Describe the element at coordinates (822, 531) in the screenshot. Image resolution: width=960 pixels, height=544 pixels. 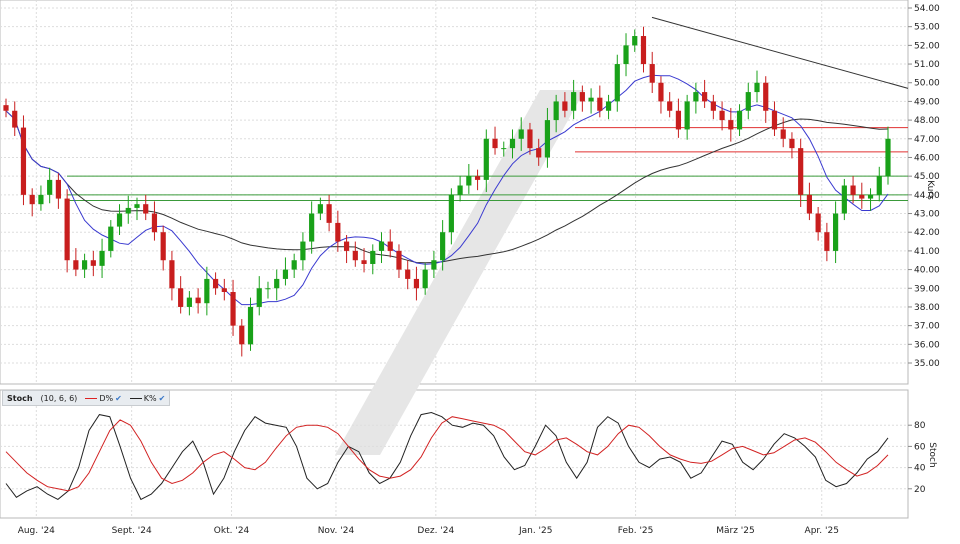
I see `x-tick-label: Apr. '25` at that location.